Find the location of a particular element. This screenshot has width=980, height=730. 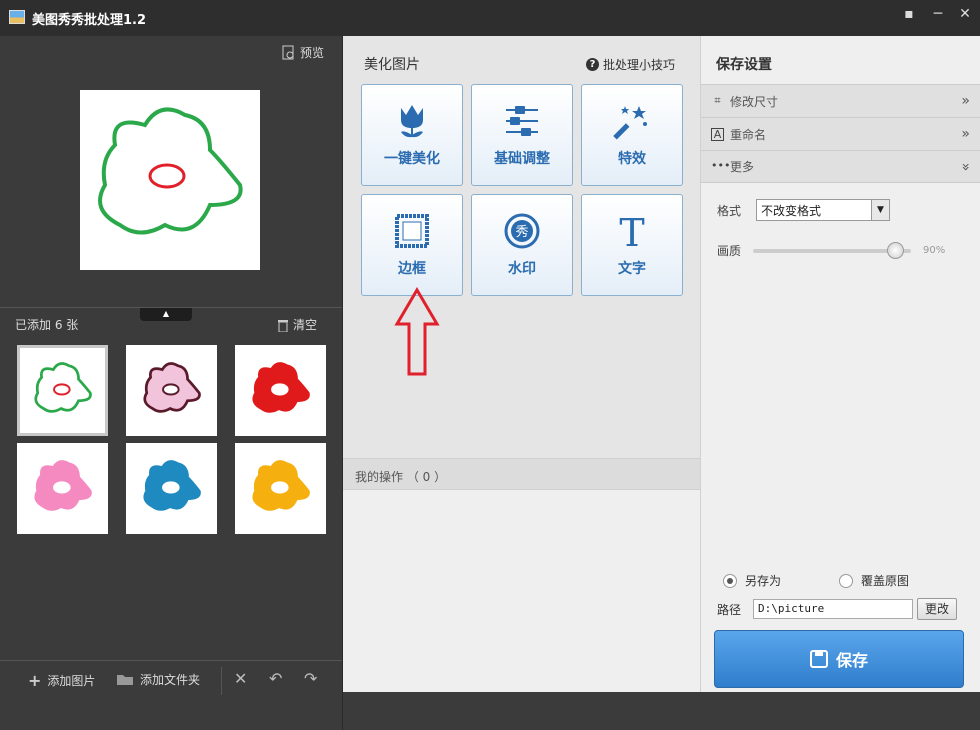

path-input: D:\picture is located at coordinates (833, 609).